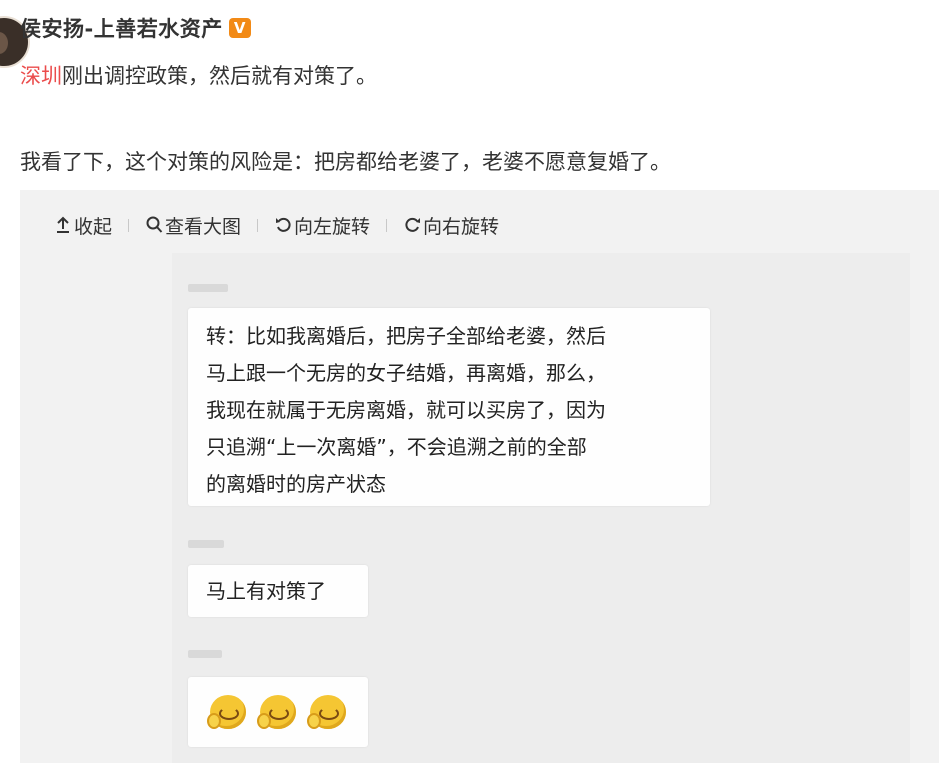  What do you see at coordinates (406, 373) in the screenshot?
I see `chat-line: 马上跟一个无房的女子结婚，再离婚，那么，` at bounding box center [406, 373].